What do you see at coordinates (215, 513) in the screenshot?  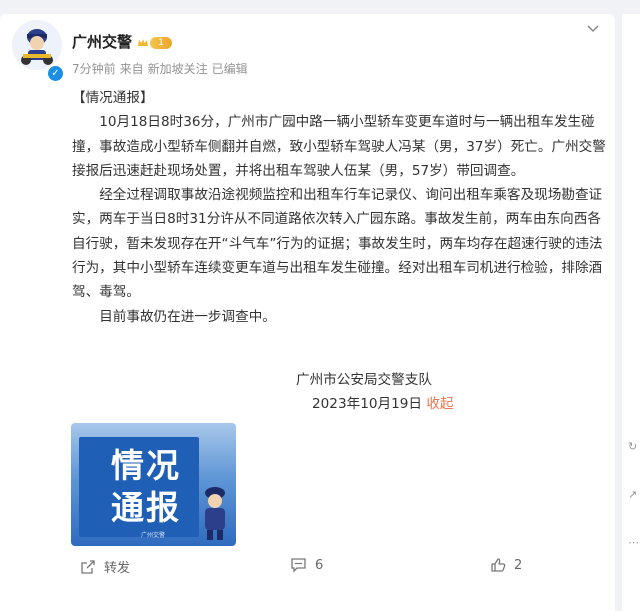 I see `police-figure-icon` at bounding box center [215, 513].